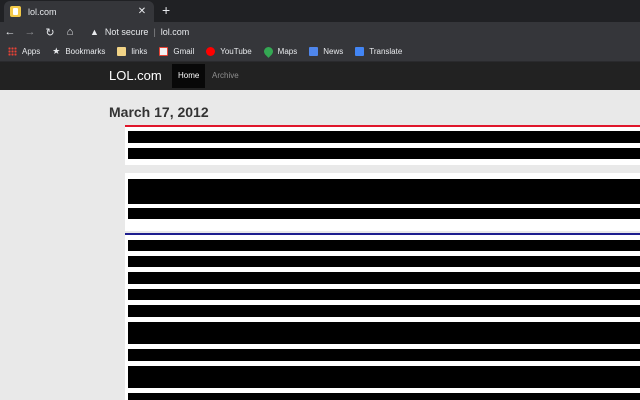 Image resolution: width=640 pixels, height=400 pixels. I want to click on tab-close-icon: ✕, so click(142, 11).